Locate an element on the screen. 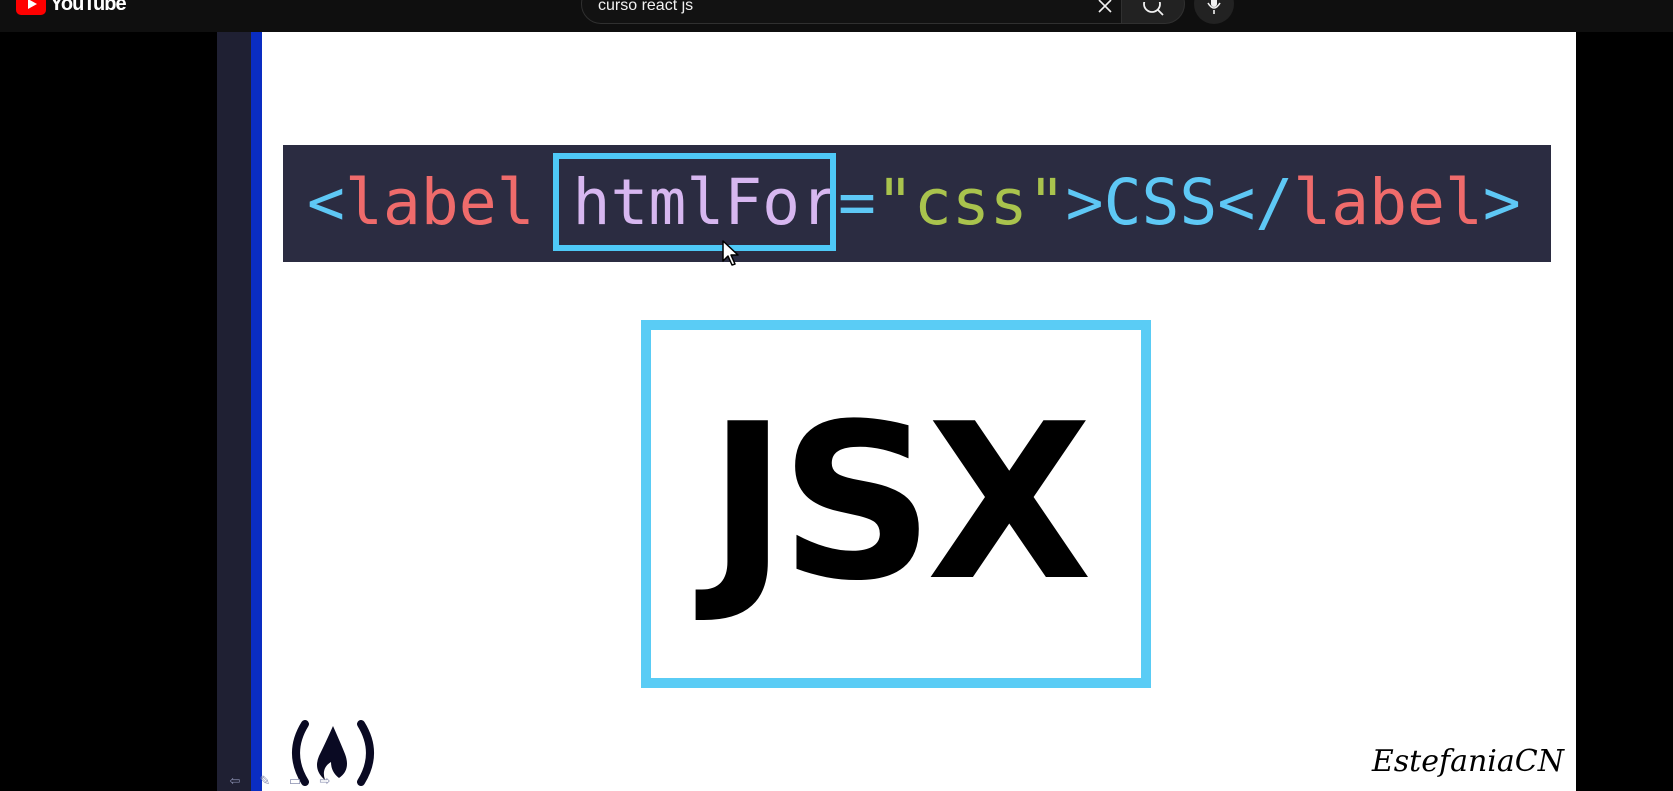  author-watermark: EstefaniaCN is located at coordinates (1467, 761).